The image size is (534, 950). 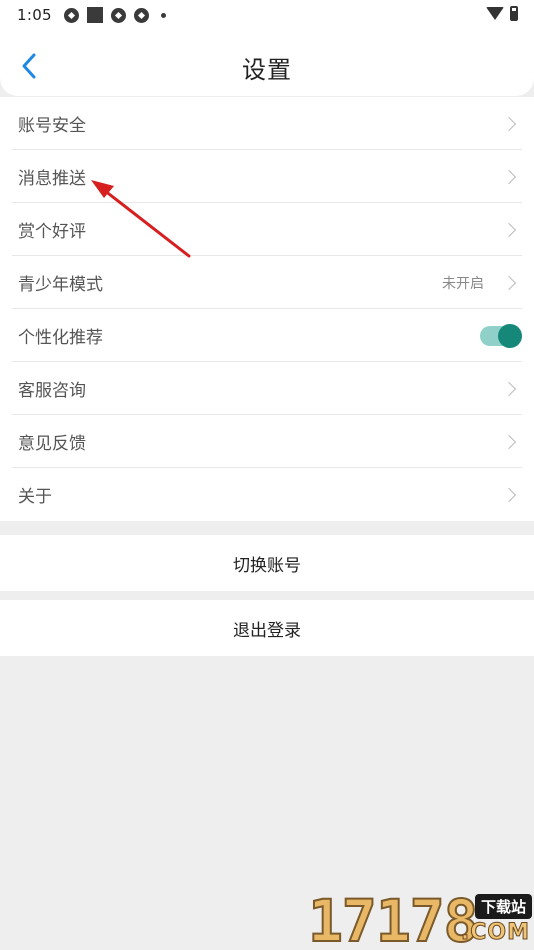 I want to click on settings-item-account-security: 账号安全, so click(x=267, y=123).